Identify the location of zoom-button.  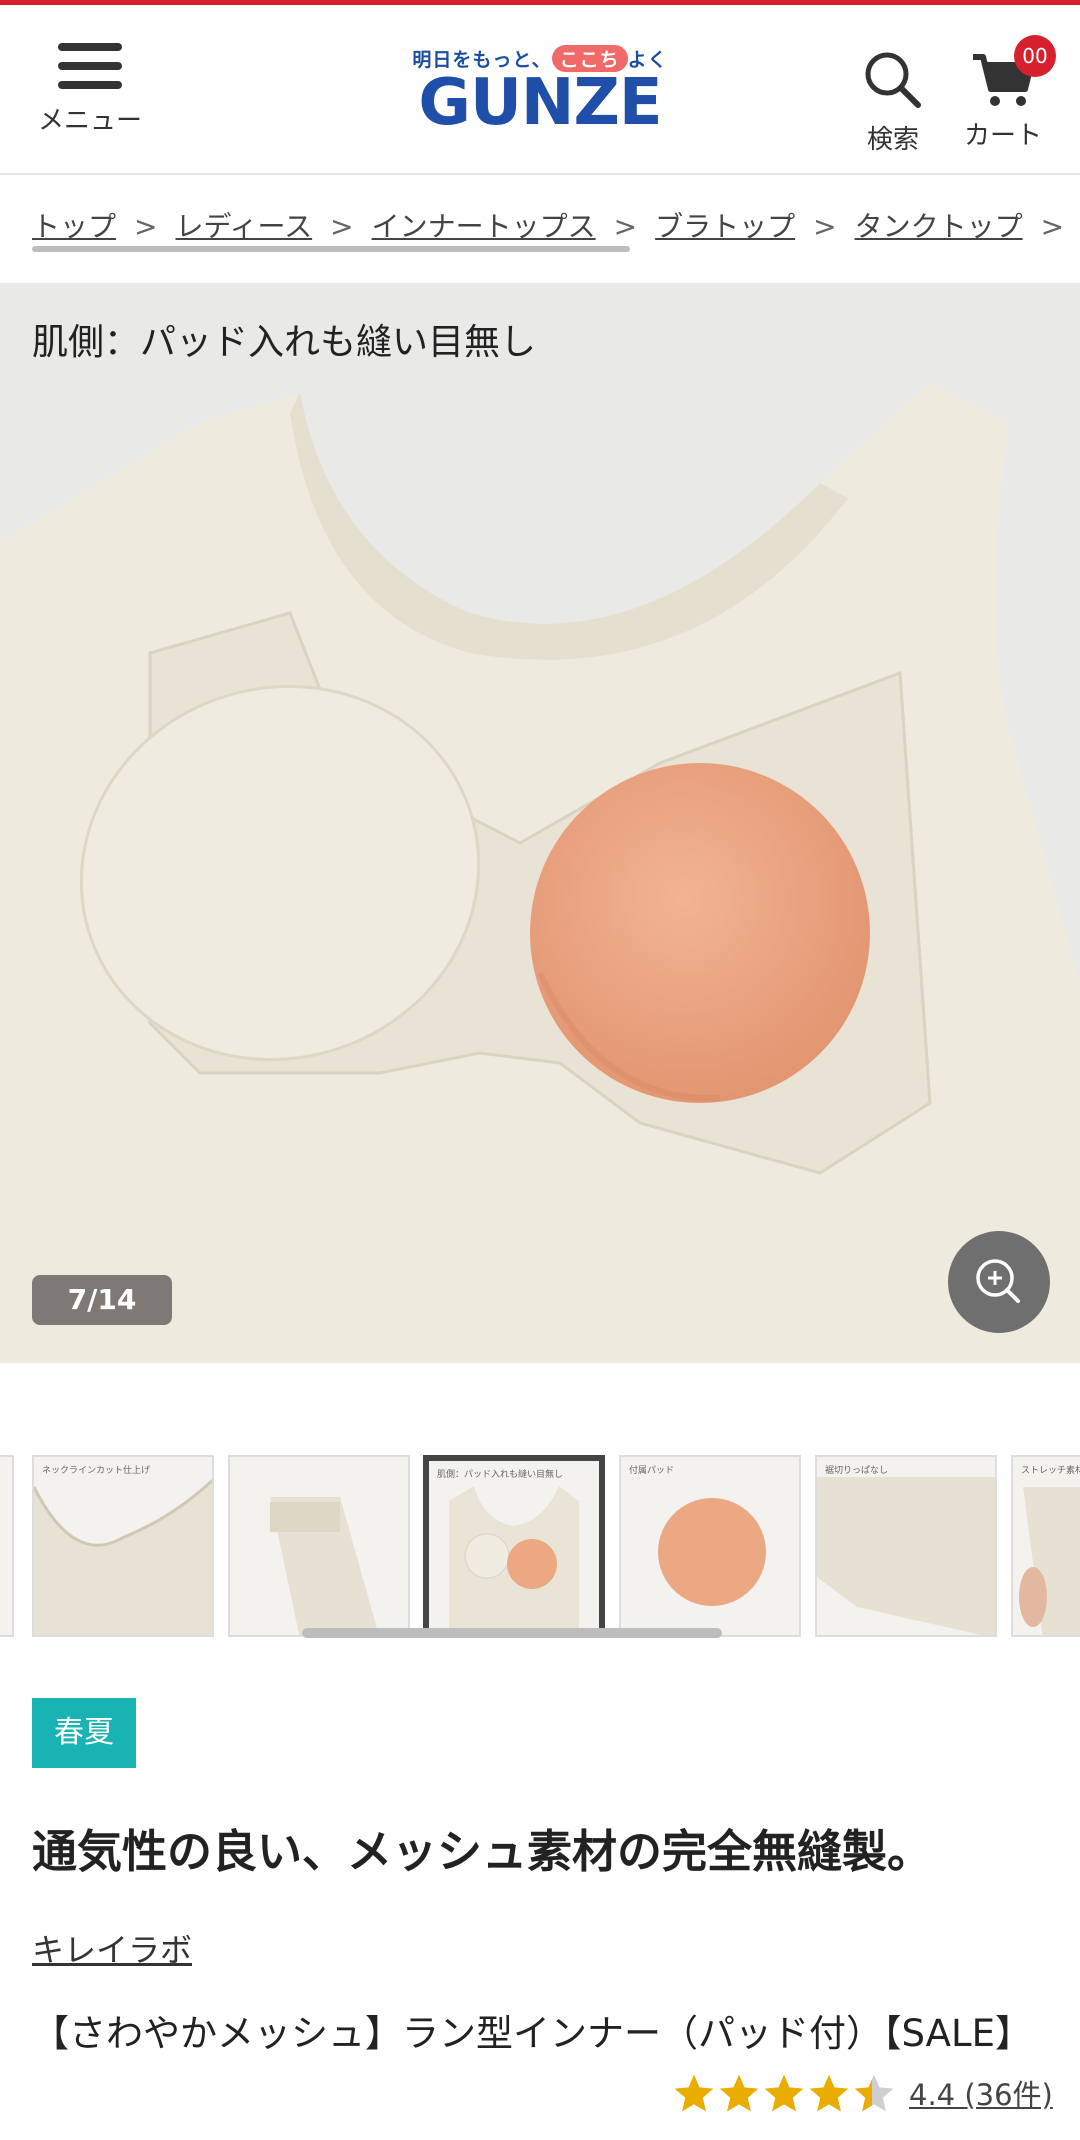
(999, 1282).